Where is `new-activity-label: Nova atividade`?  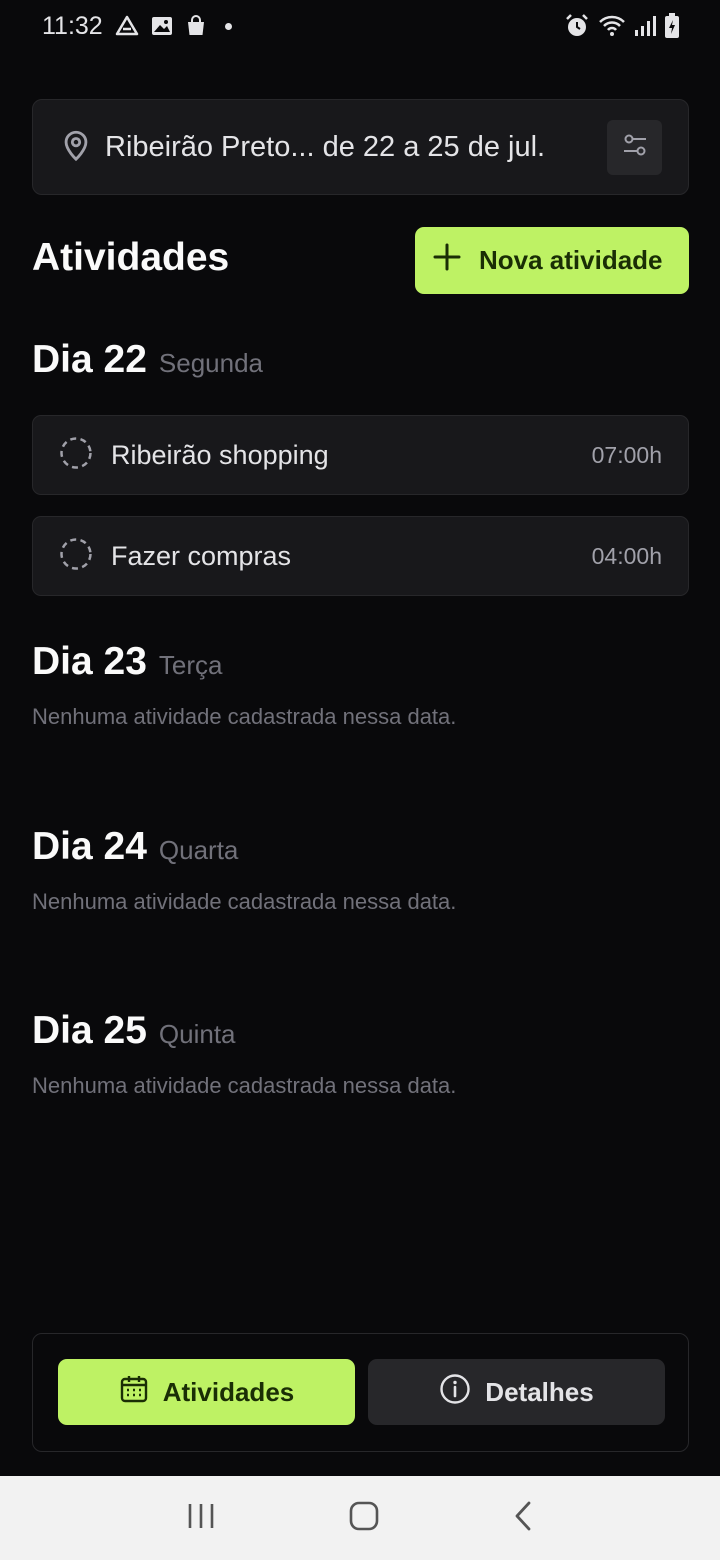 new-activity-label: Nova atividade is located at coordinates (571, 260).